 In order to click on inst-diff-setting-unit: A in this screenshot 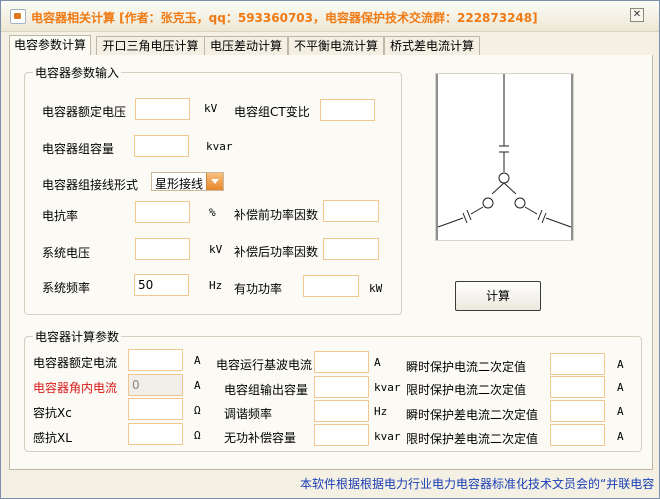, I will do `click(620, 411)`.